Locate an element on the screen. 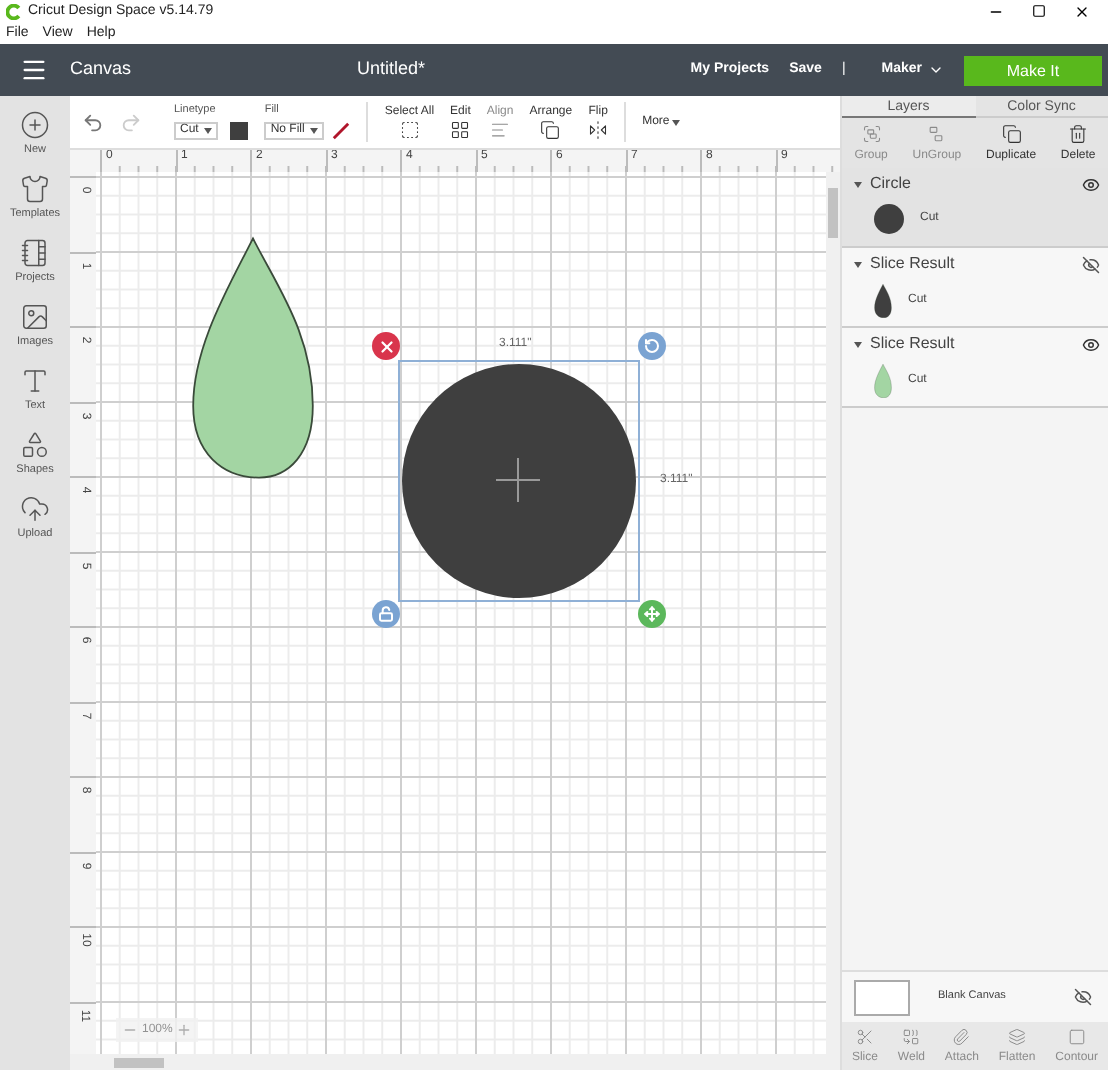 The image size is (1108, 1070). paperclip-icon is located at coordinates (961, 1037).